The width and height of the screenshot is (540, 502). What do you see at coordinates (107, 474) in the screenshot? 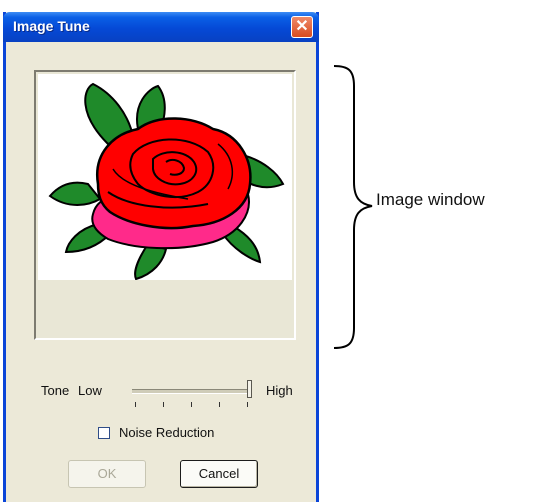
I see `ok-button: OK` at bounding box center [107, 474].